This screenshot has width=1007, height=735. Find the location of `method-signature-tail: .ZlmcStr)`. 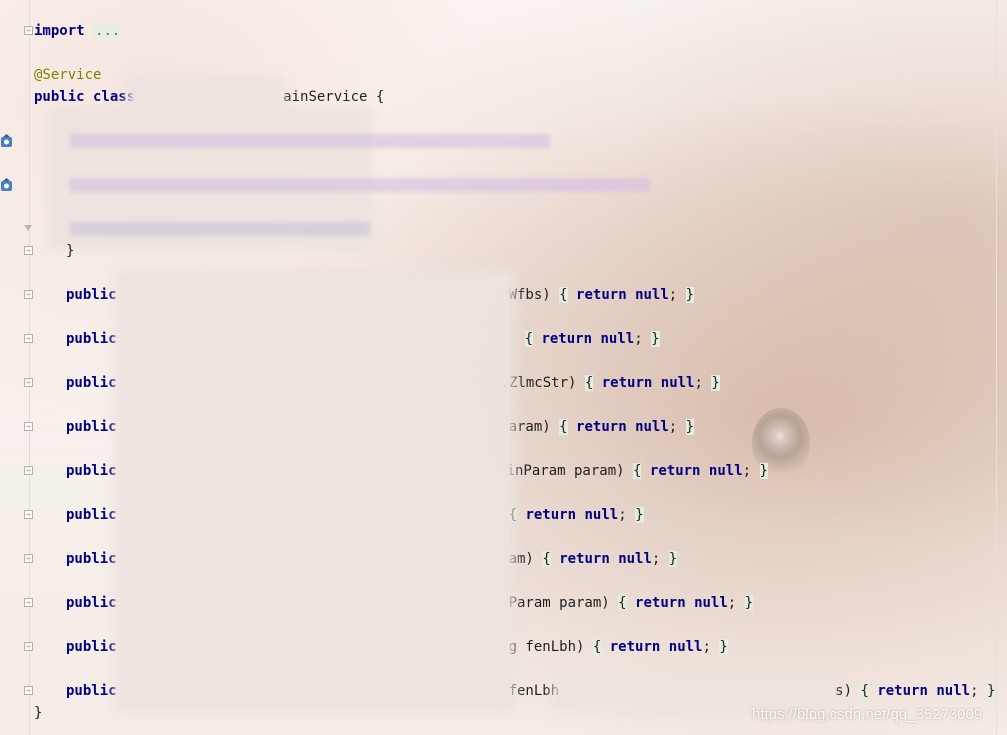

method-signature-tail: .ZlmcStr) is located at coordinates (538, 383).